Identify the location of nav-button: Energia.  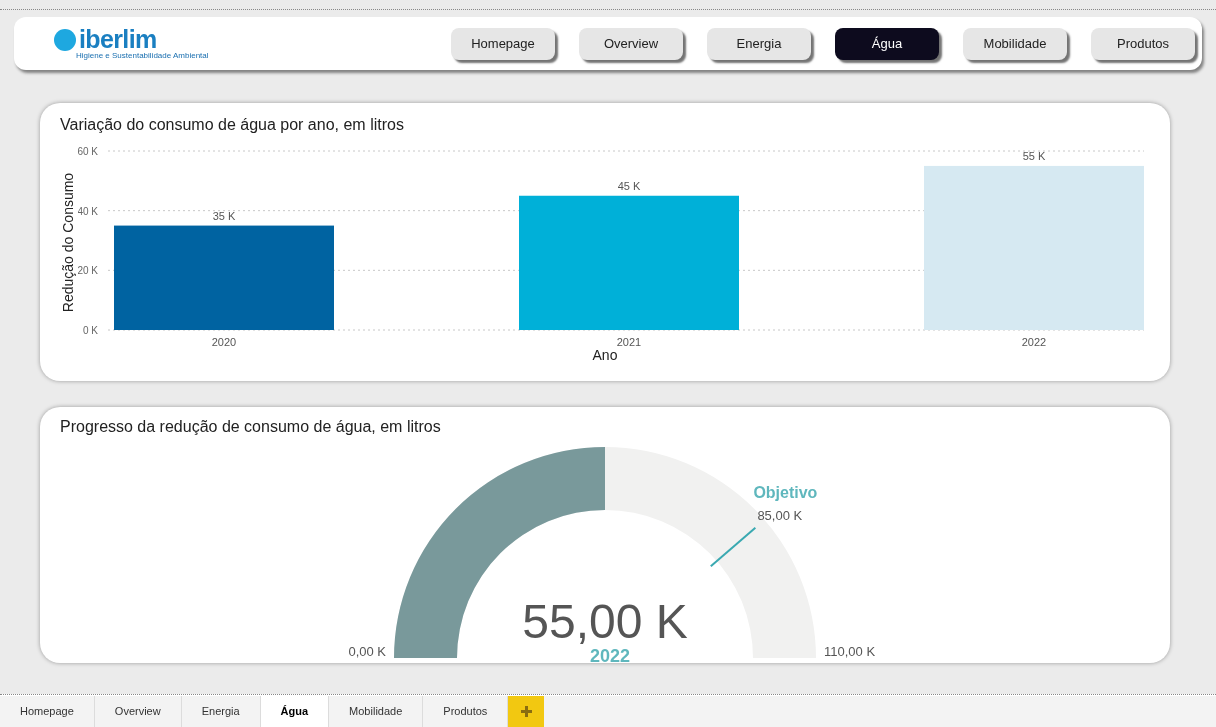
(759, 43).